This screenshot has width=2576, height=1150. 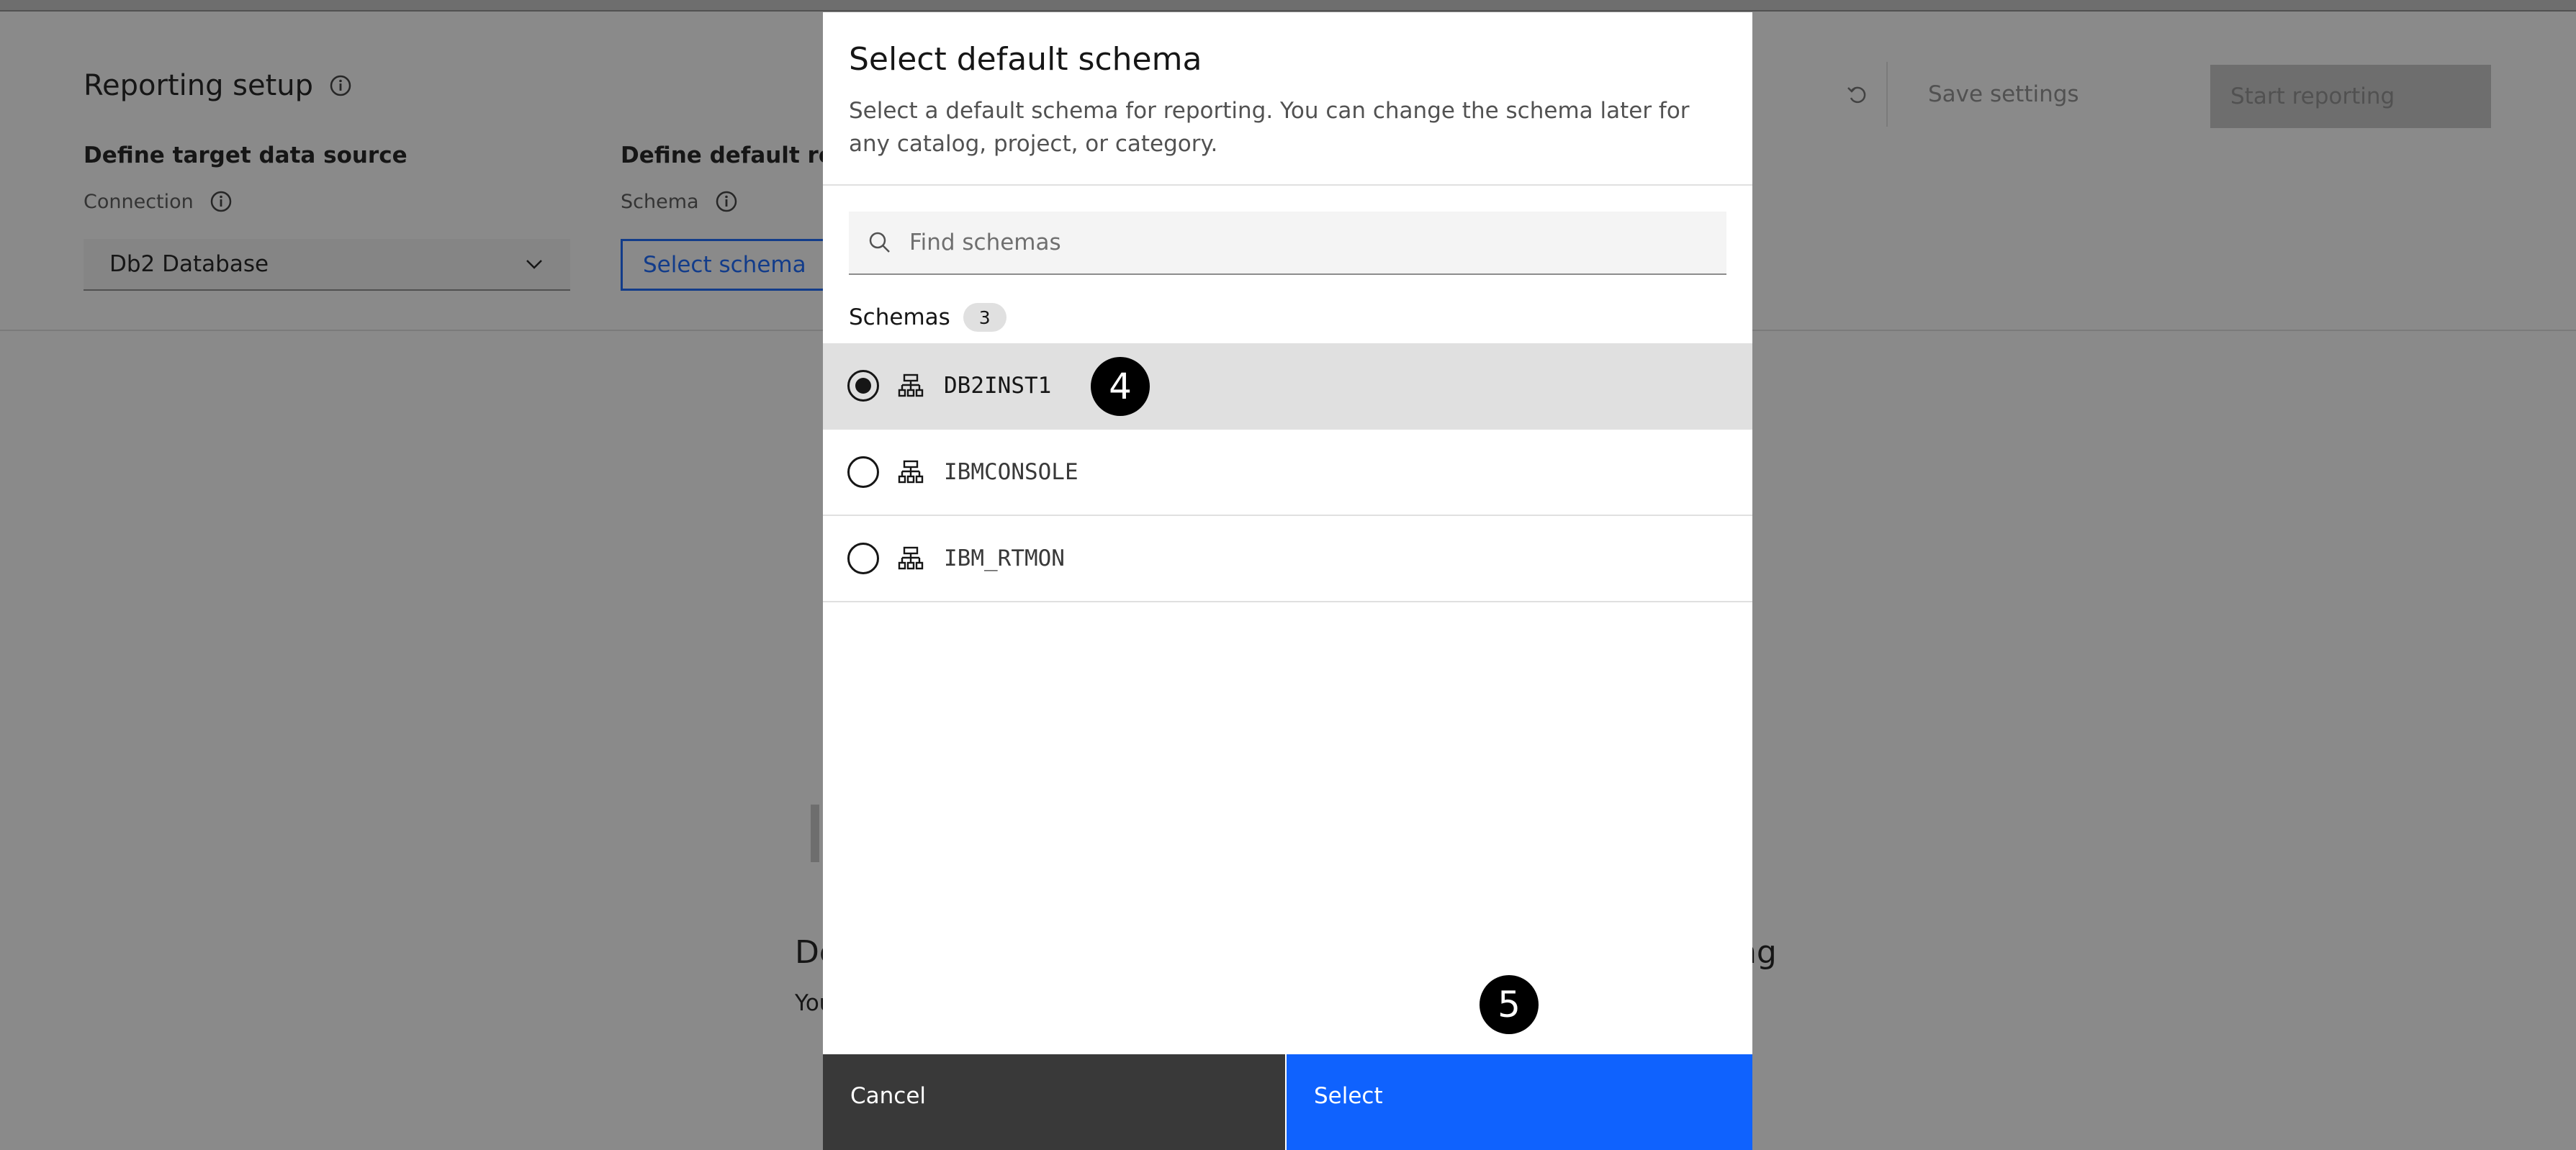 I want to click on schemas-count-badge: 3, so click(x=984, y=317).